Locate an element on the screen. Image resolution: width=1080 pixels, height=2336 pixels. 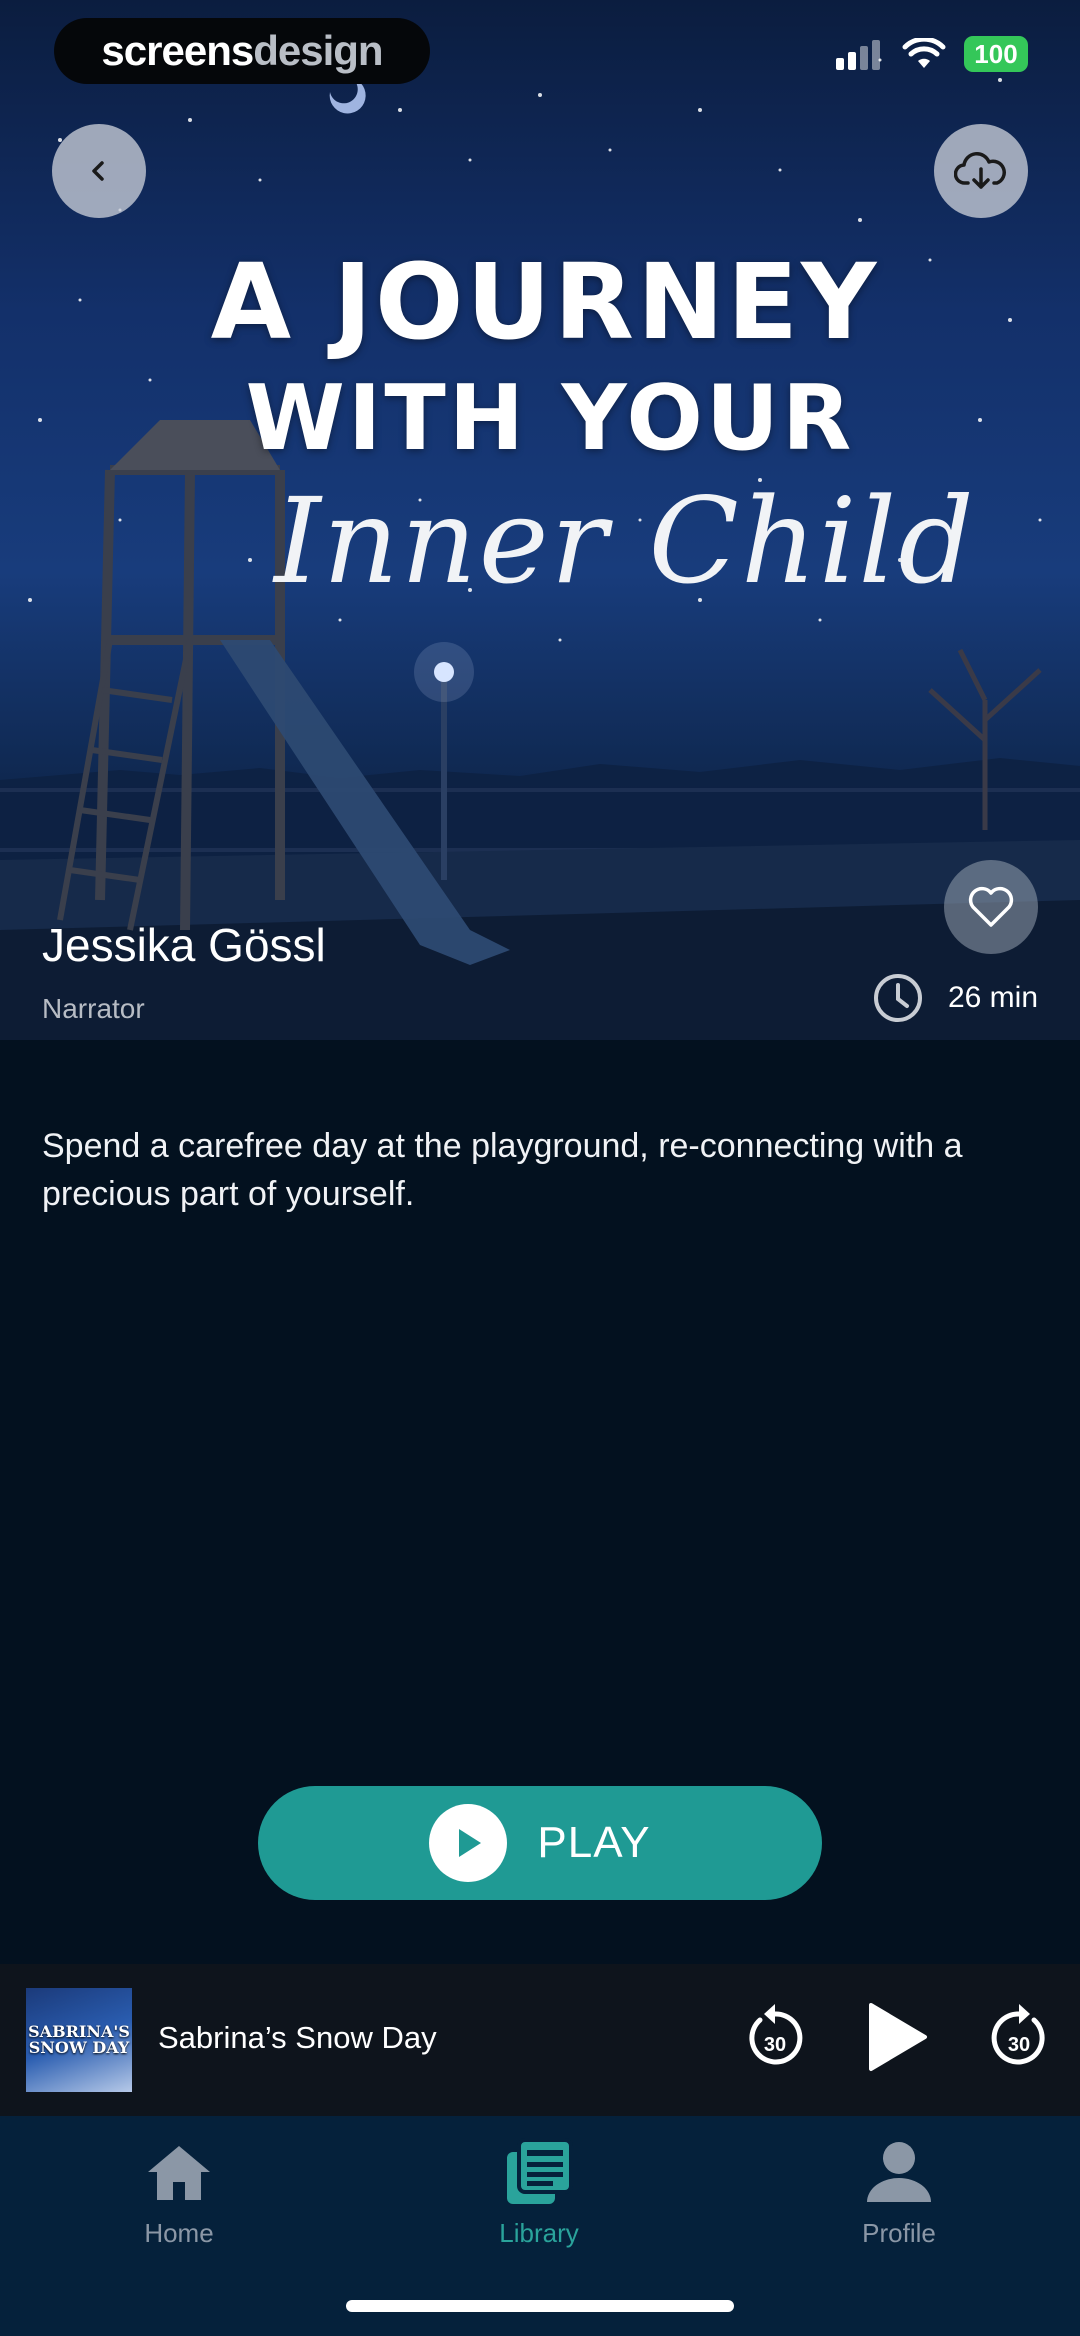
cover-title-line1: A JOURNEY is located at coordinates (545, 302).